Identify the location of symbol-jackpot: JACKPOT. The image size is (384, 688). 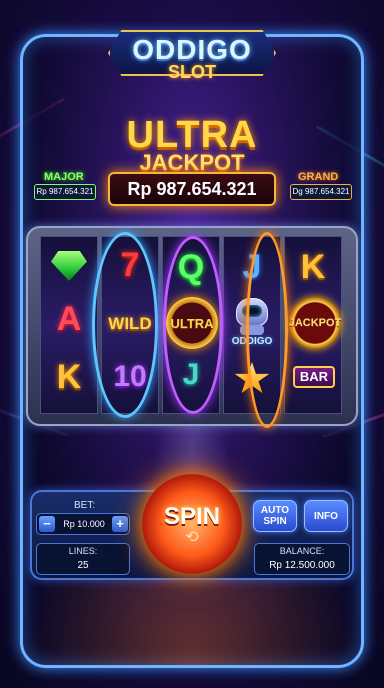
(315, 323).